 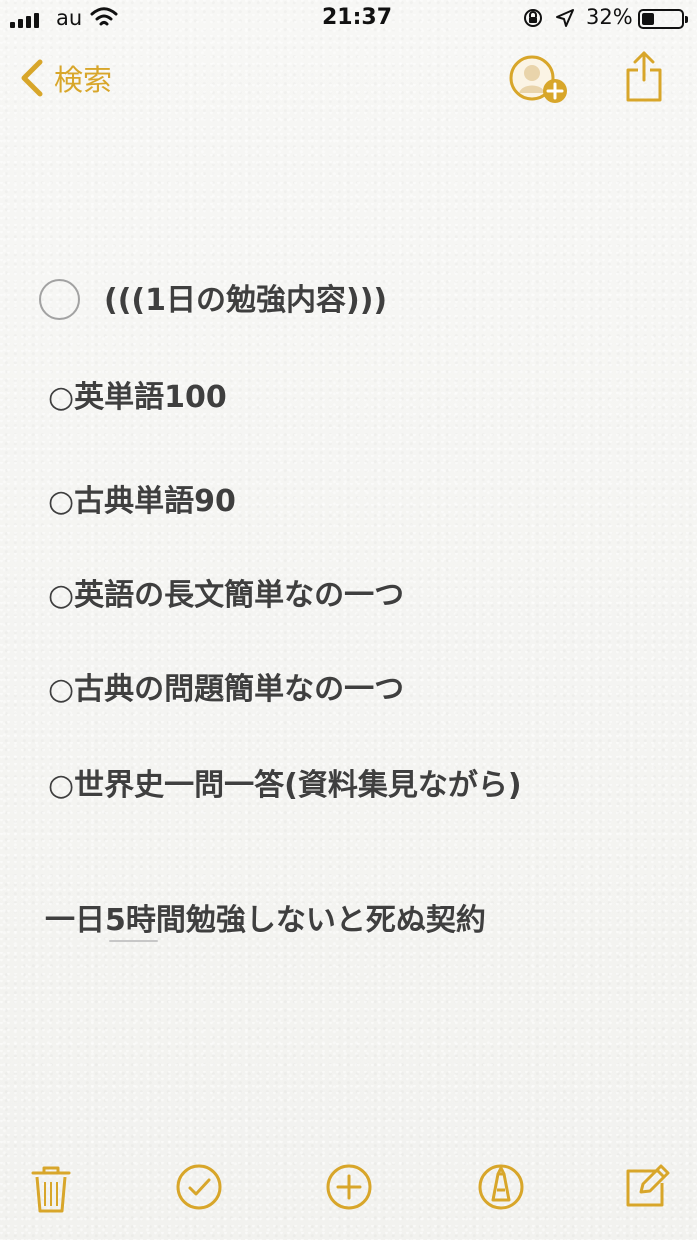 What do you see at coordinates (265, 921) in the screenshot?
I see `study-contract-line: 一日5時間勉強しないと死ぬ契約` at bounding box center [265, 921].